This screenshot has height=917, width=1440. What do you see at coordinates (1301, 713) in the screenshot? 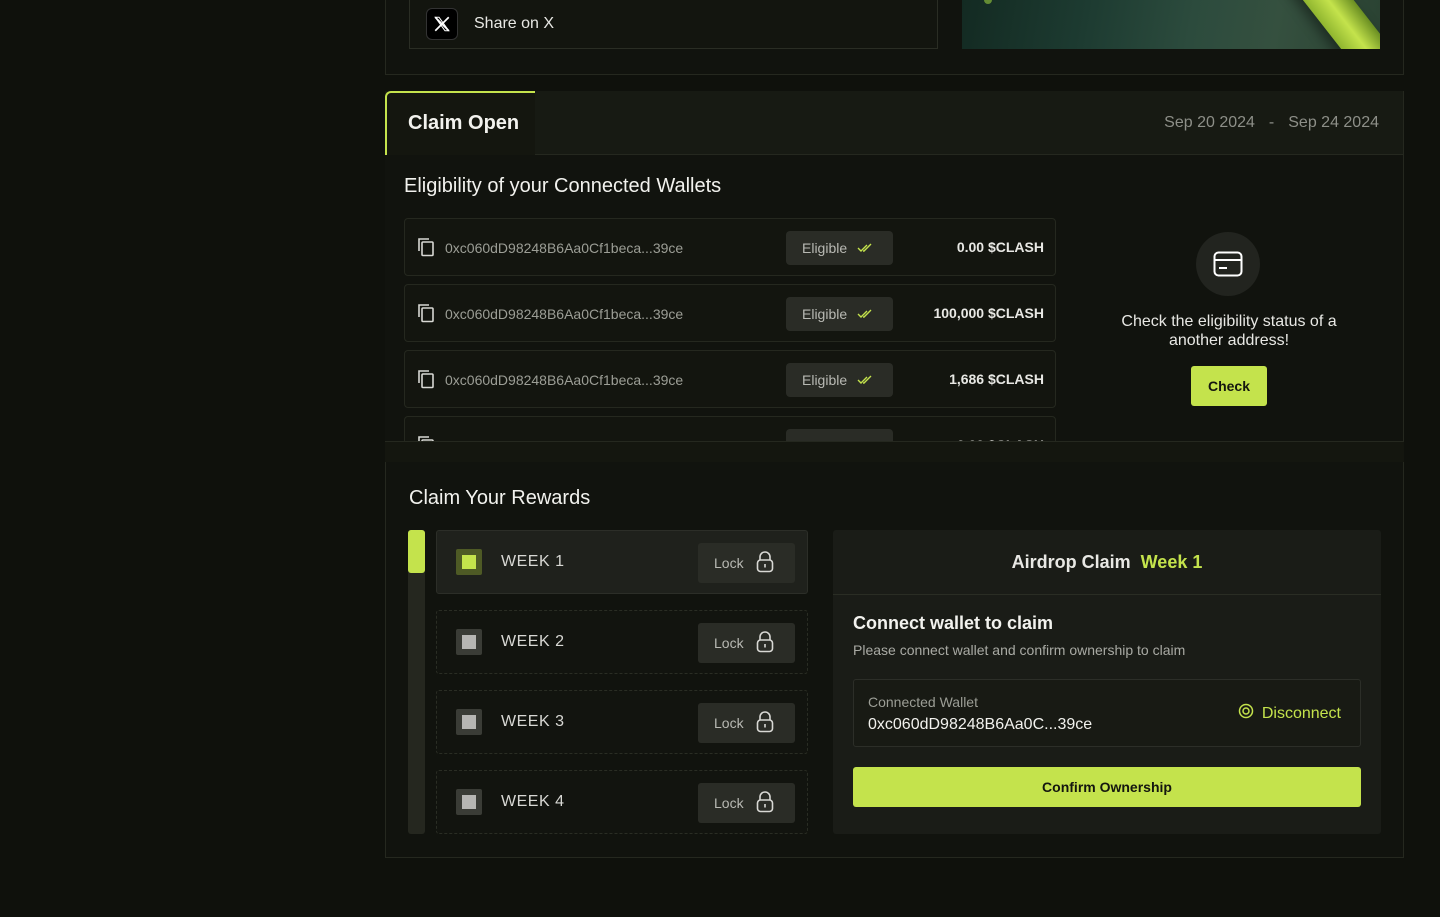
I see `disconnect-label: Disconnect` at bounding box center [1301, 713].